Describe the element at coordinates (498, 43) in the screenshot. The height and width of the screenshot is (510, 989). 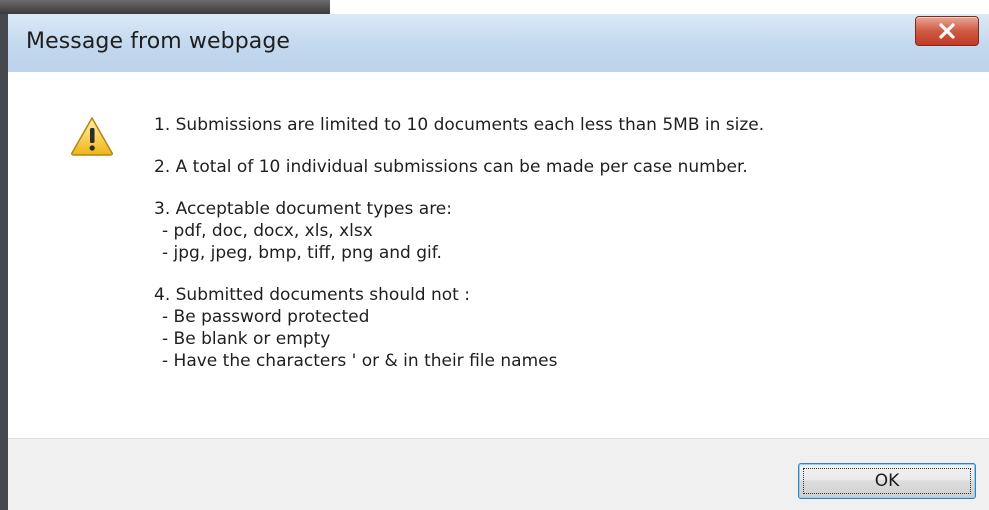
I see `title-bar: Message from webpage` at that location.